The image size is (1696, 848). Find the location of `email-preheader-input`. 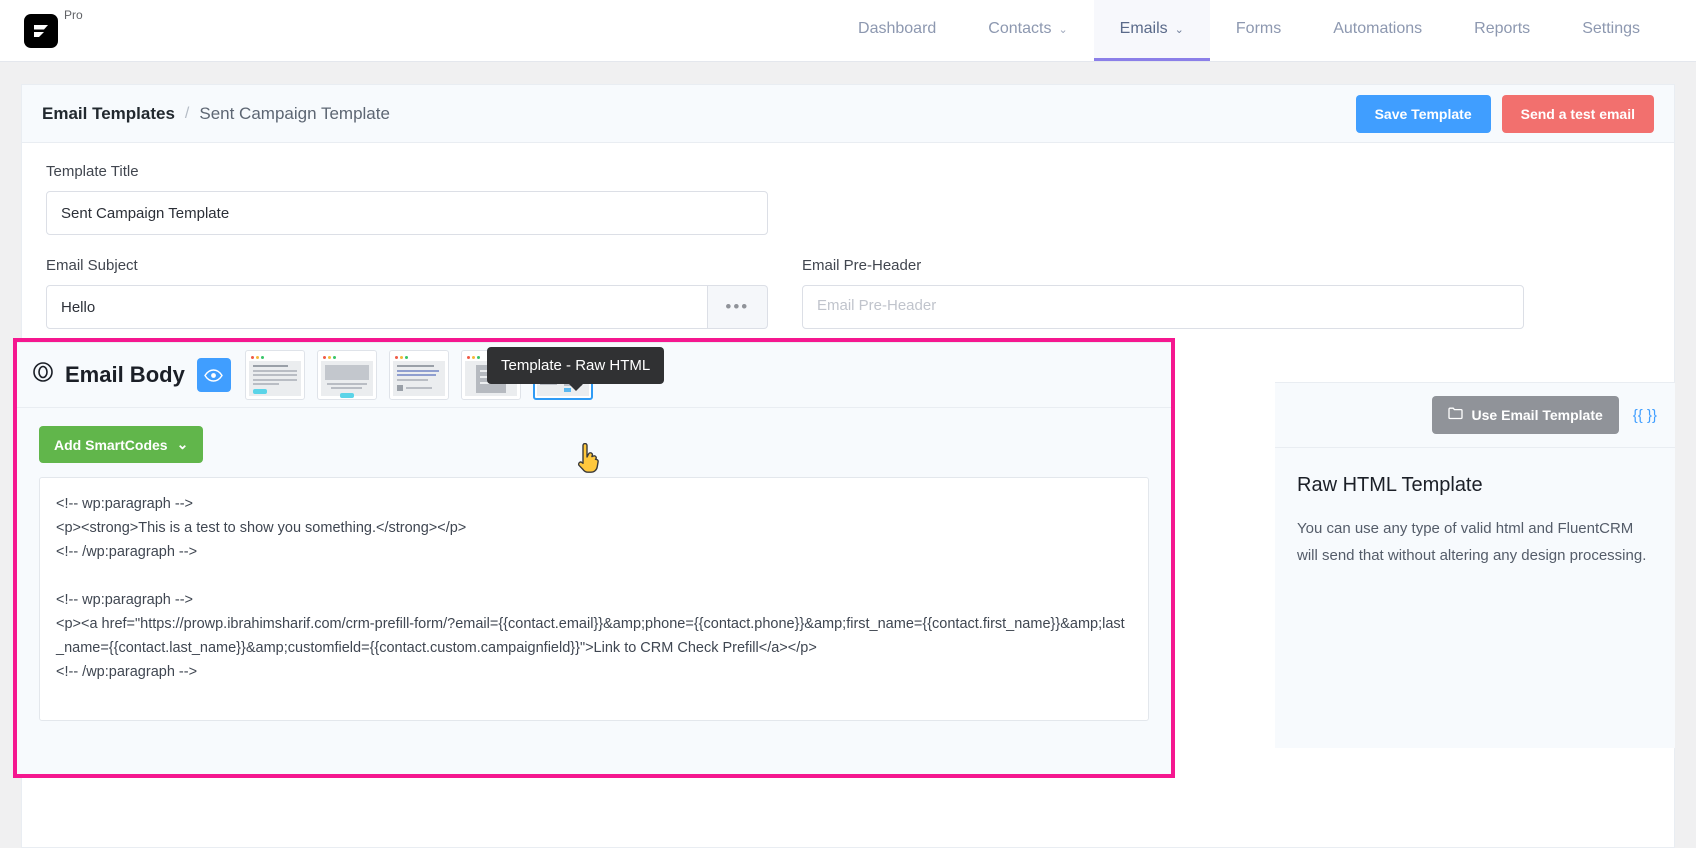

email-preheader-input is located at coordinates (1163, 307).